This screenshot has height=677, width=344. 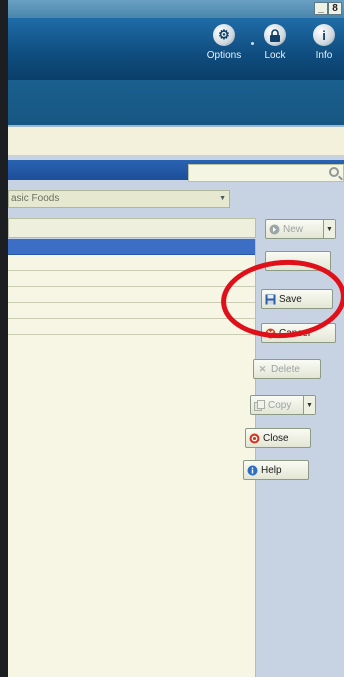 What do you see at coordinates (274, 229) in the screenshot?
I see `new-icon` at bounding box center [274, 229].